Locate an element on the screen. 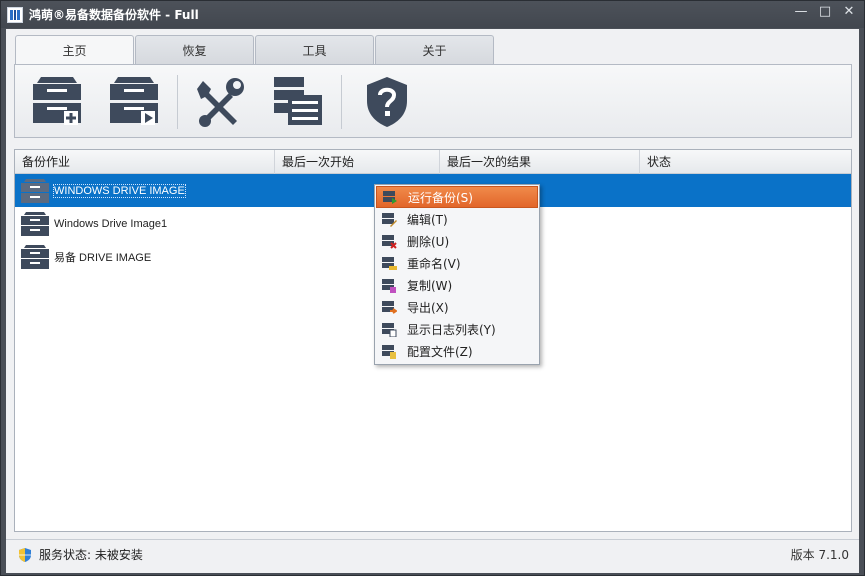 Image resolution: width=865 pixels, height=576 pixels. rename-icon is located at coordinates (389, 263).